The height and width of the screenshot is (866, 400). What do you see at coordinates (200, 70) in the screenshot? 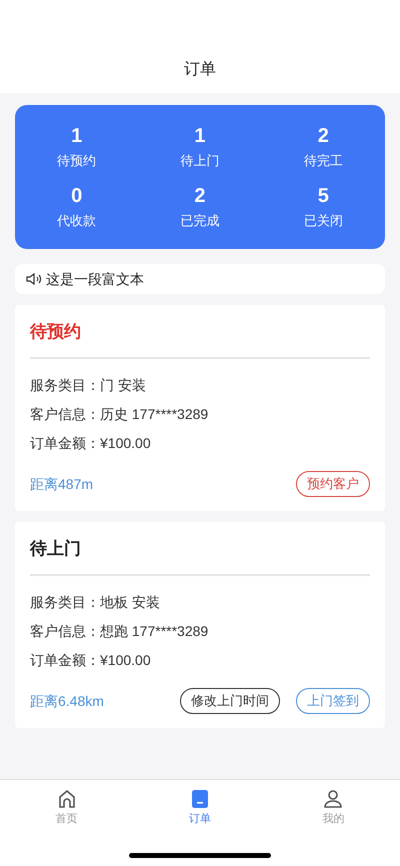
I see `page-title: 订单` at bounding box center [200, 70].